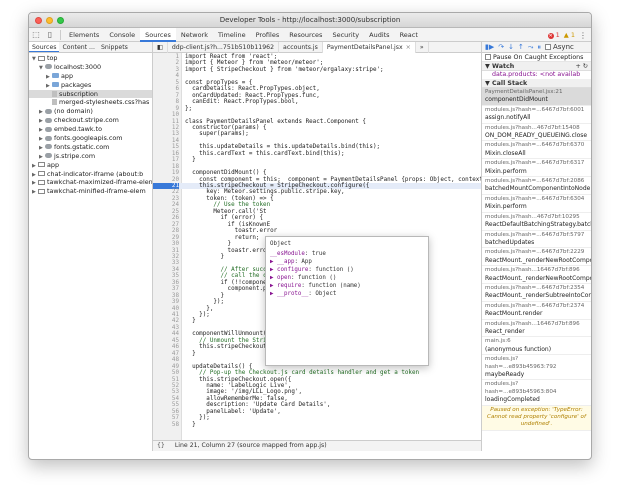  I want to click on disclosure-triangle-icon: ▶, so click(42, 112).